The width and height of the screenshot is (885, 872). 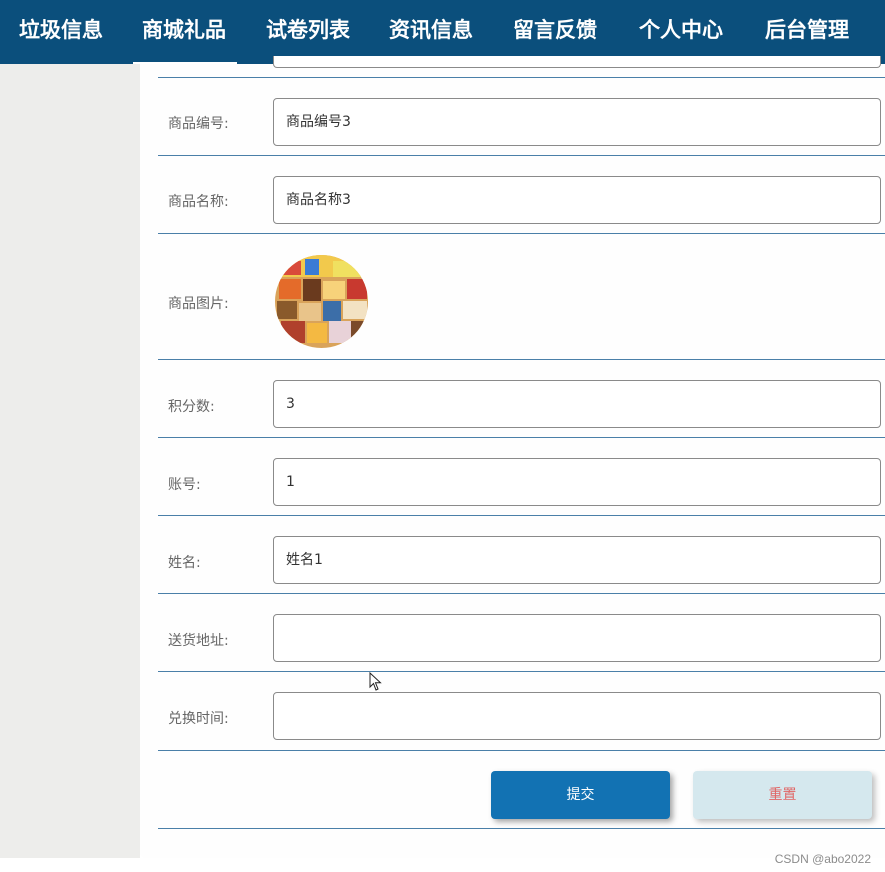 I want to click on nav-item-garbage-info: 垃圾信息, so click(x=61, y=32).